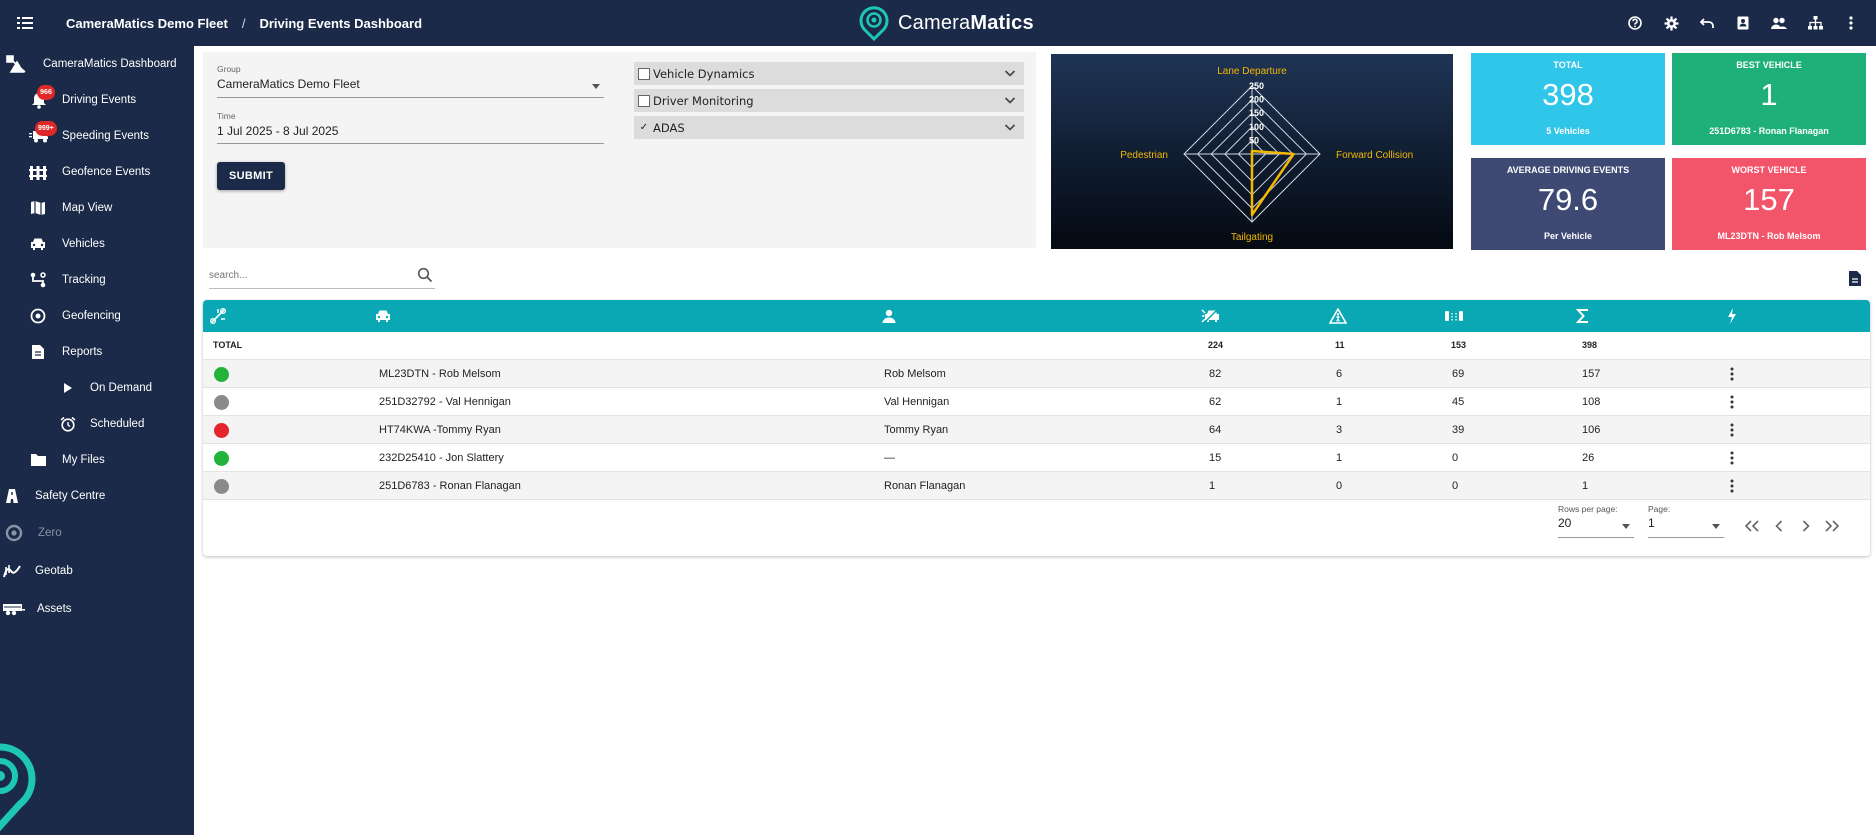  I want to click on previous-page-icon, so click(1779, 526).